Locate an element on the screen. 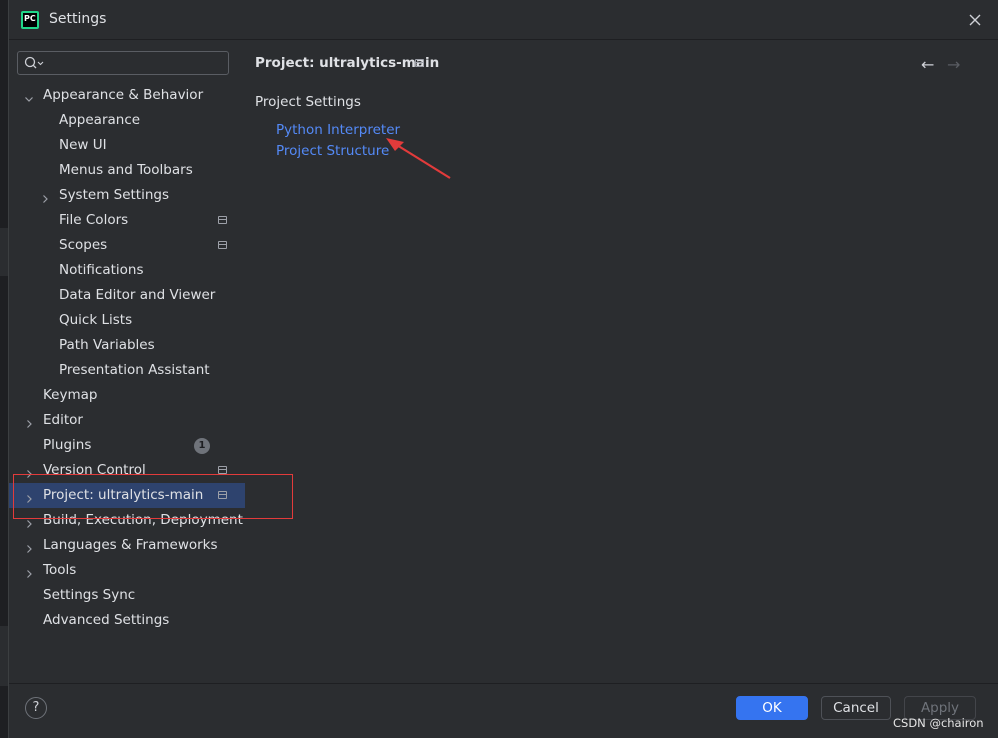 This screenshot has width=998, height=738. sidebar-item-label: Scopes is located at coordinates (83, 245).